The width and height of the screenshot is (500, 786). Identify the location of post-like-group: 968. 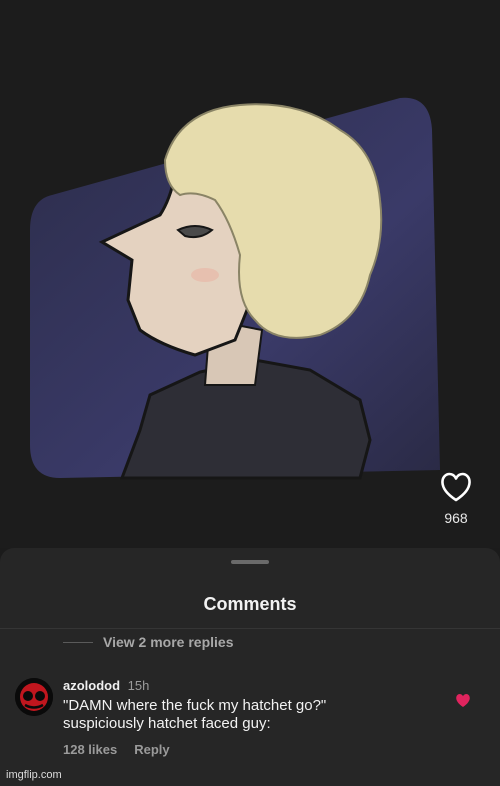
(456, 499).